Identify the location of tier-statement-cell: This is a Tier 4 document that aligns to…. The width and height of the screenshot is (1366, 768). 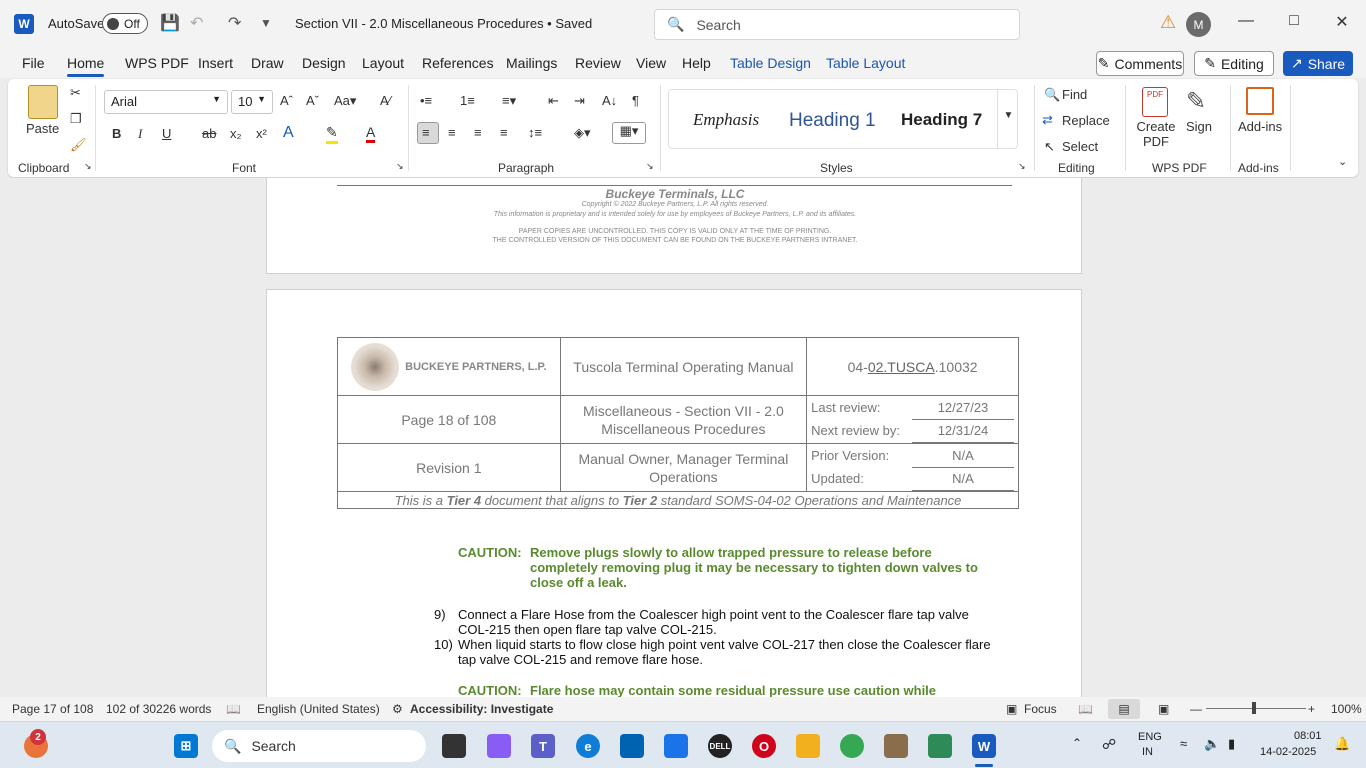
(678, 500).